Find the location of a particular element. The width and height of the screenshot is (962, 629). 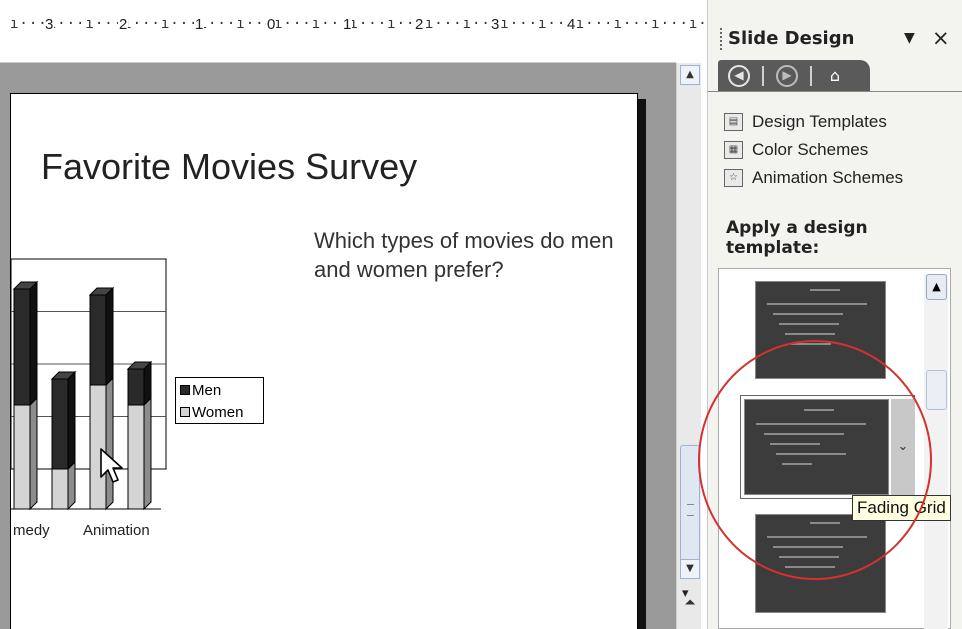

gallery-scroll-up-button: ▲ is located at coordinates (936, 287).